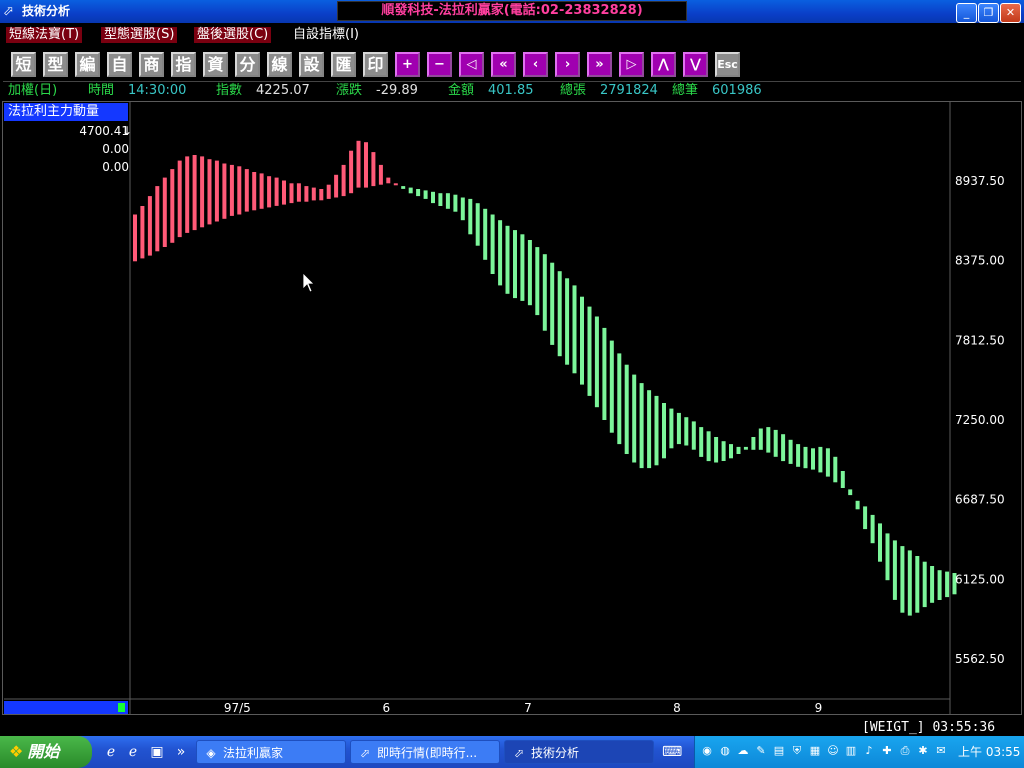  Describe the element at coordinates (111, 752) in the screenshot. I see `ie-icon: ℯ` at that location.